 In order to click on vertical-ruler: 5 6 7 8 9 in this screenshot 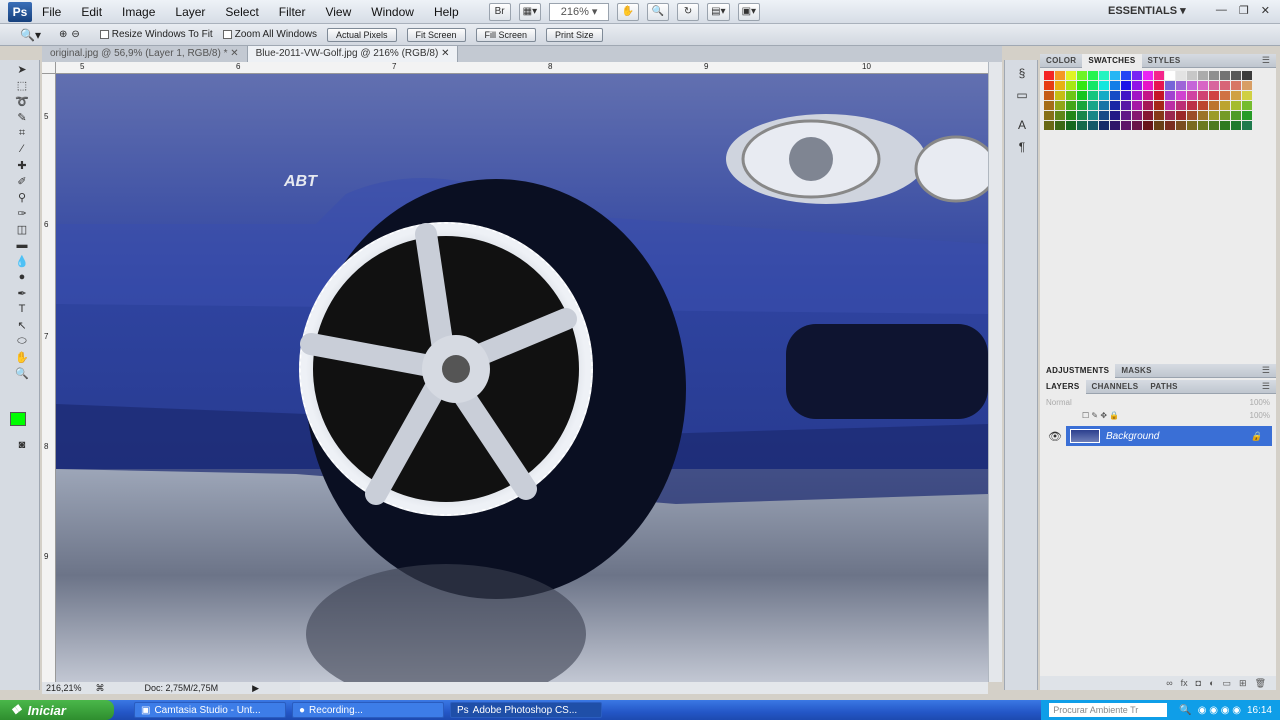, I will do `click(49, 378)`.